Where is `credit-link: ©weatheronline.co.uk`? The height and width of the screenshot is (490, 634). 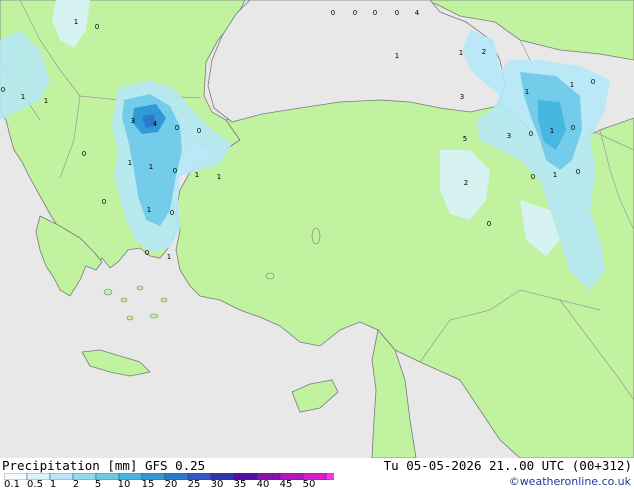
credit-link: ©weatheronline.co.uk is located at coordinates (570, 481).